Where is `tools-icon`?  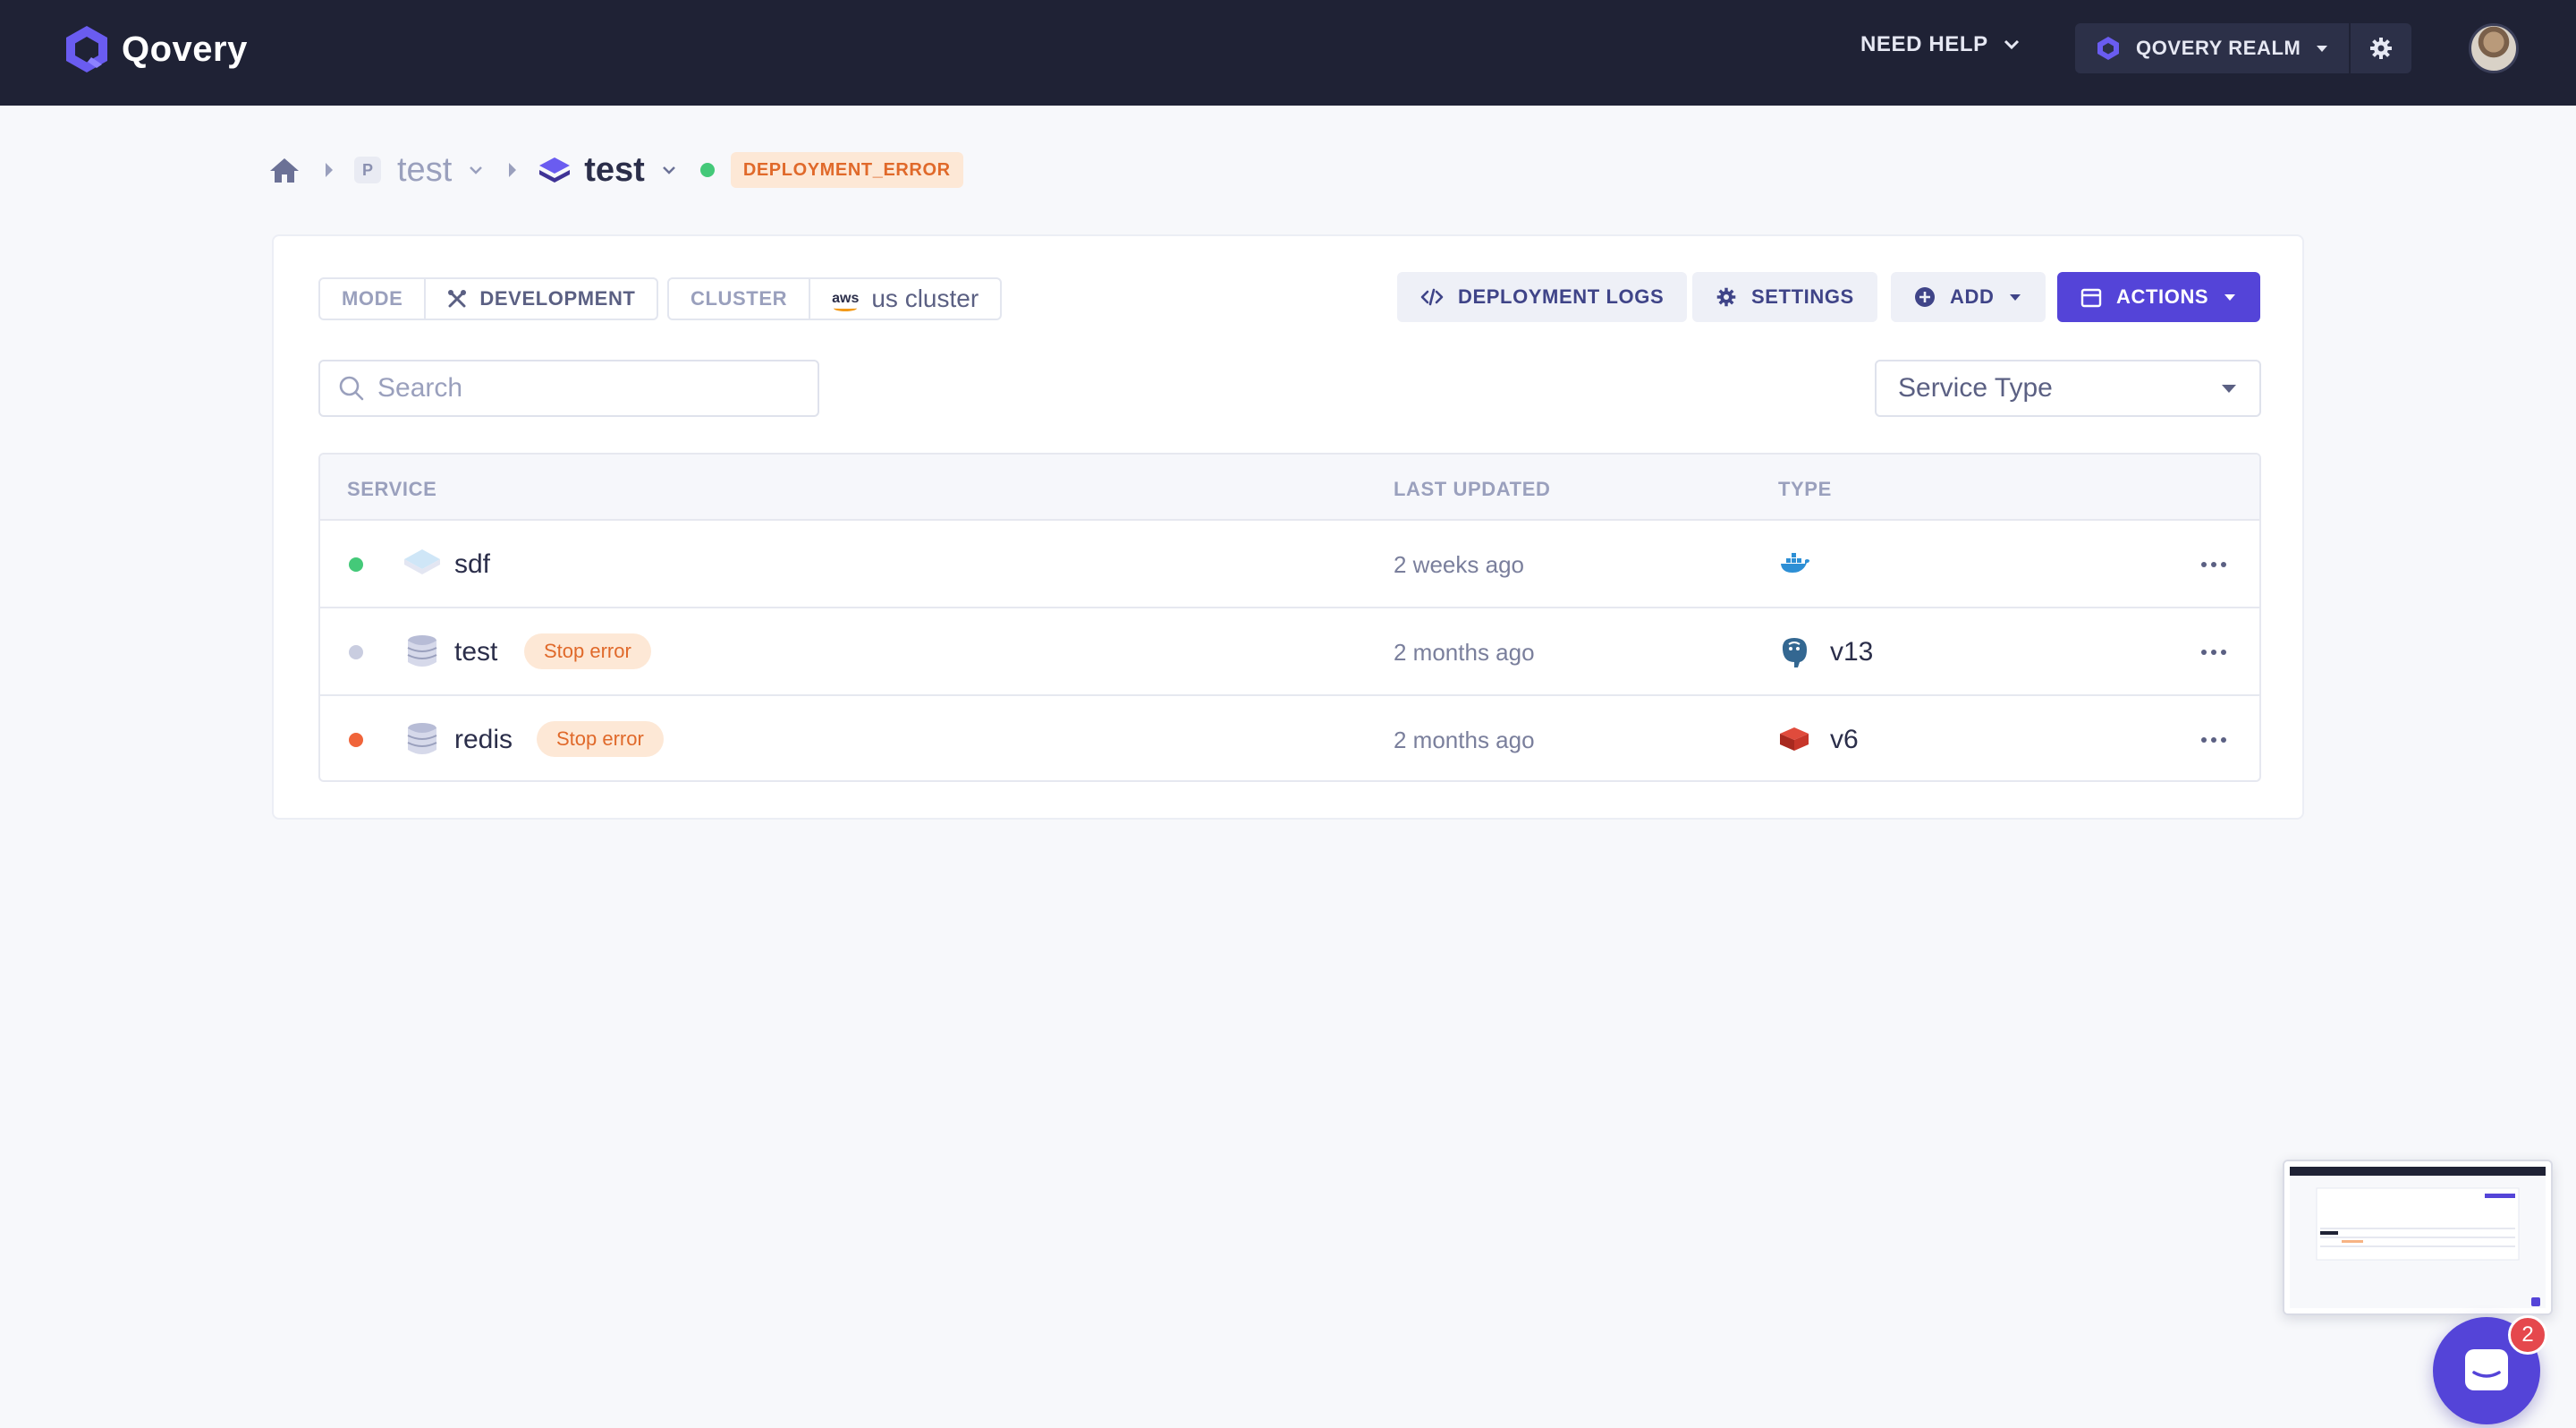
tools-icon is located at coordinates (457, 299).